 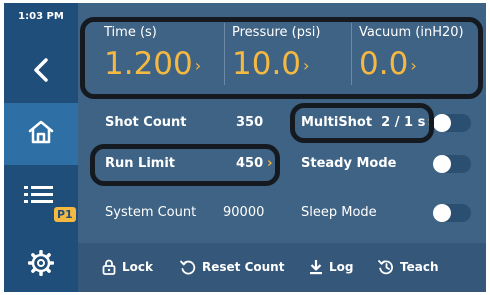 I want to click on sleep-mode-toggle, so click(x=452, y=213).